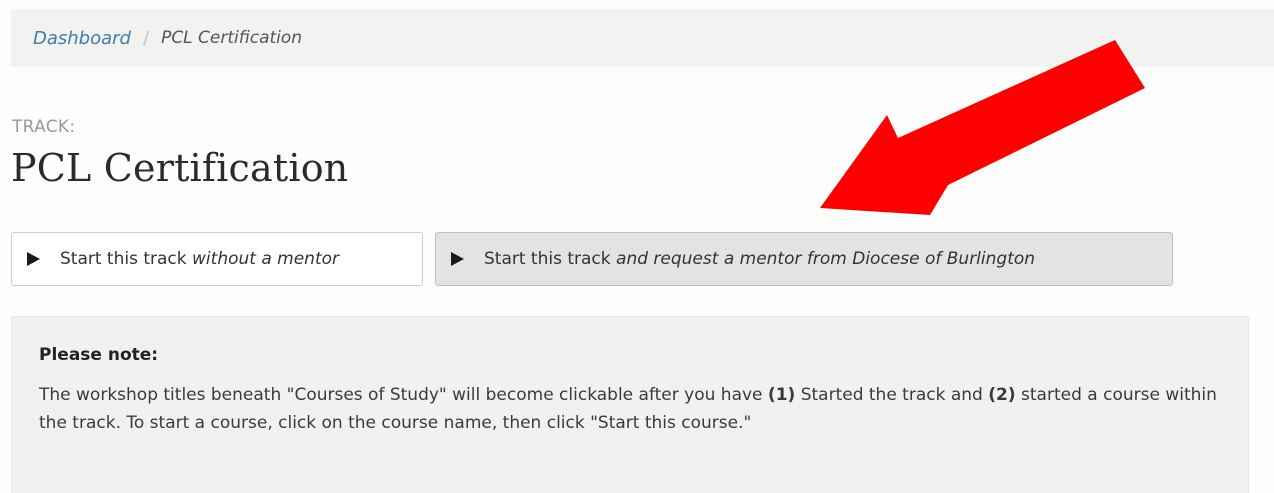  Describe the element at coordinates (82, 38) in the screenshot. I see `breadcrumb-dashboard-link: Dashboard` at that location.